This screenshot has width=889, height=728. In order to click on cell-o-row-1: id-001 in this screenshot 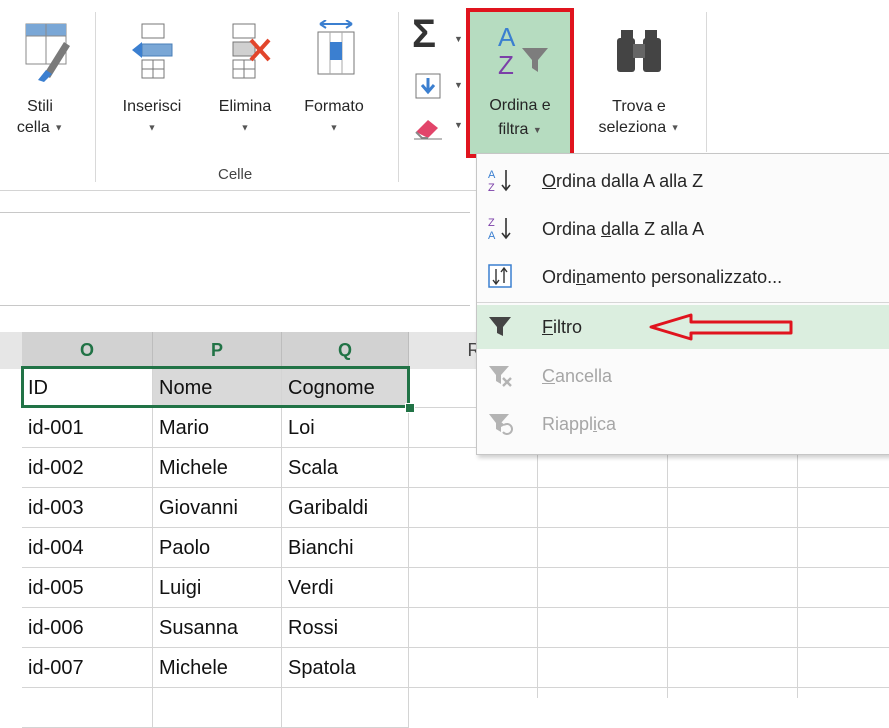, I will do `click(87, 428)`.